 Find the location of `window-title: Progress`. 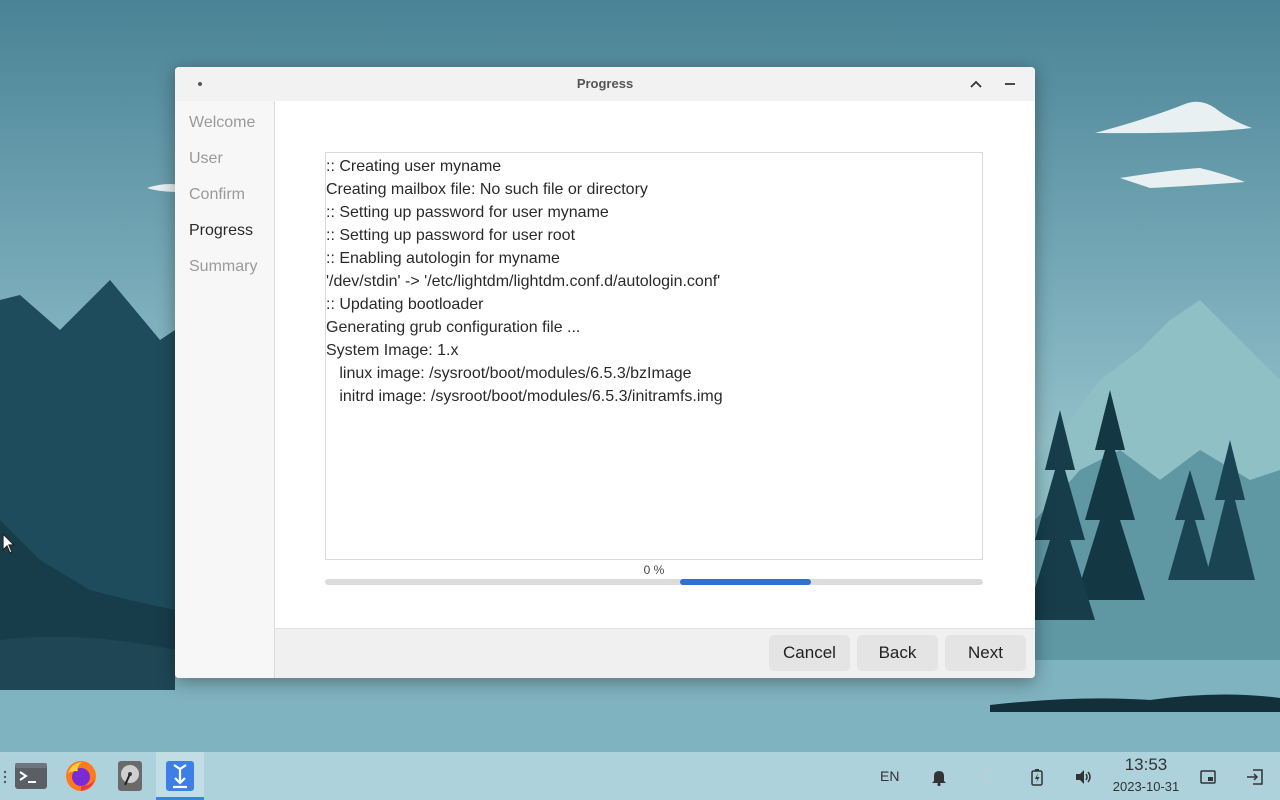

window-title: Progress is located at coordinates (605, 83).